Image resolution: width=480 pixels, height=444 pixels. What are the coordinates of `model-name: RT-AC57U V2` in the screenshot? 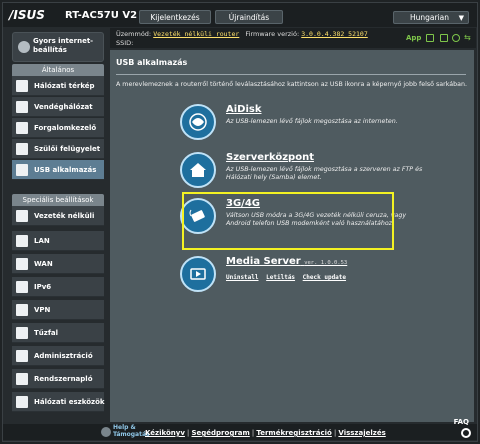 It's located at (101, 15).